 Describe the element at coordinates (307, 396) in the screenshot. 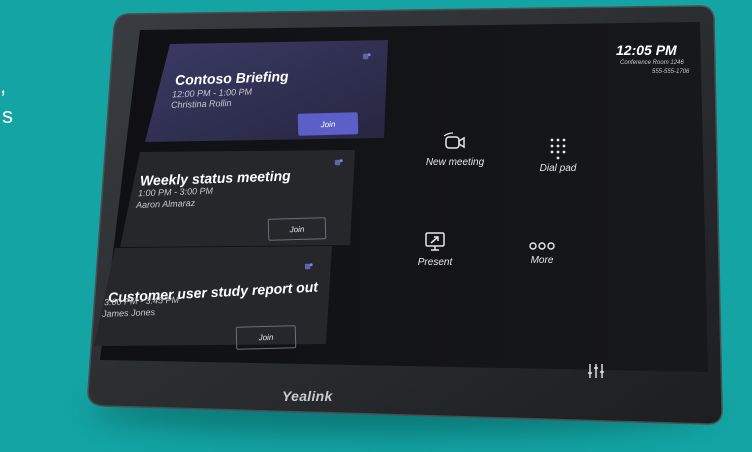

I see `yealink-logo: Yealink` at that location.